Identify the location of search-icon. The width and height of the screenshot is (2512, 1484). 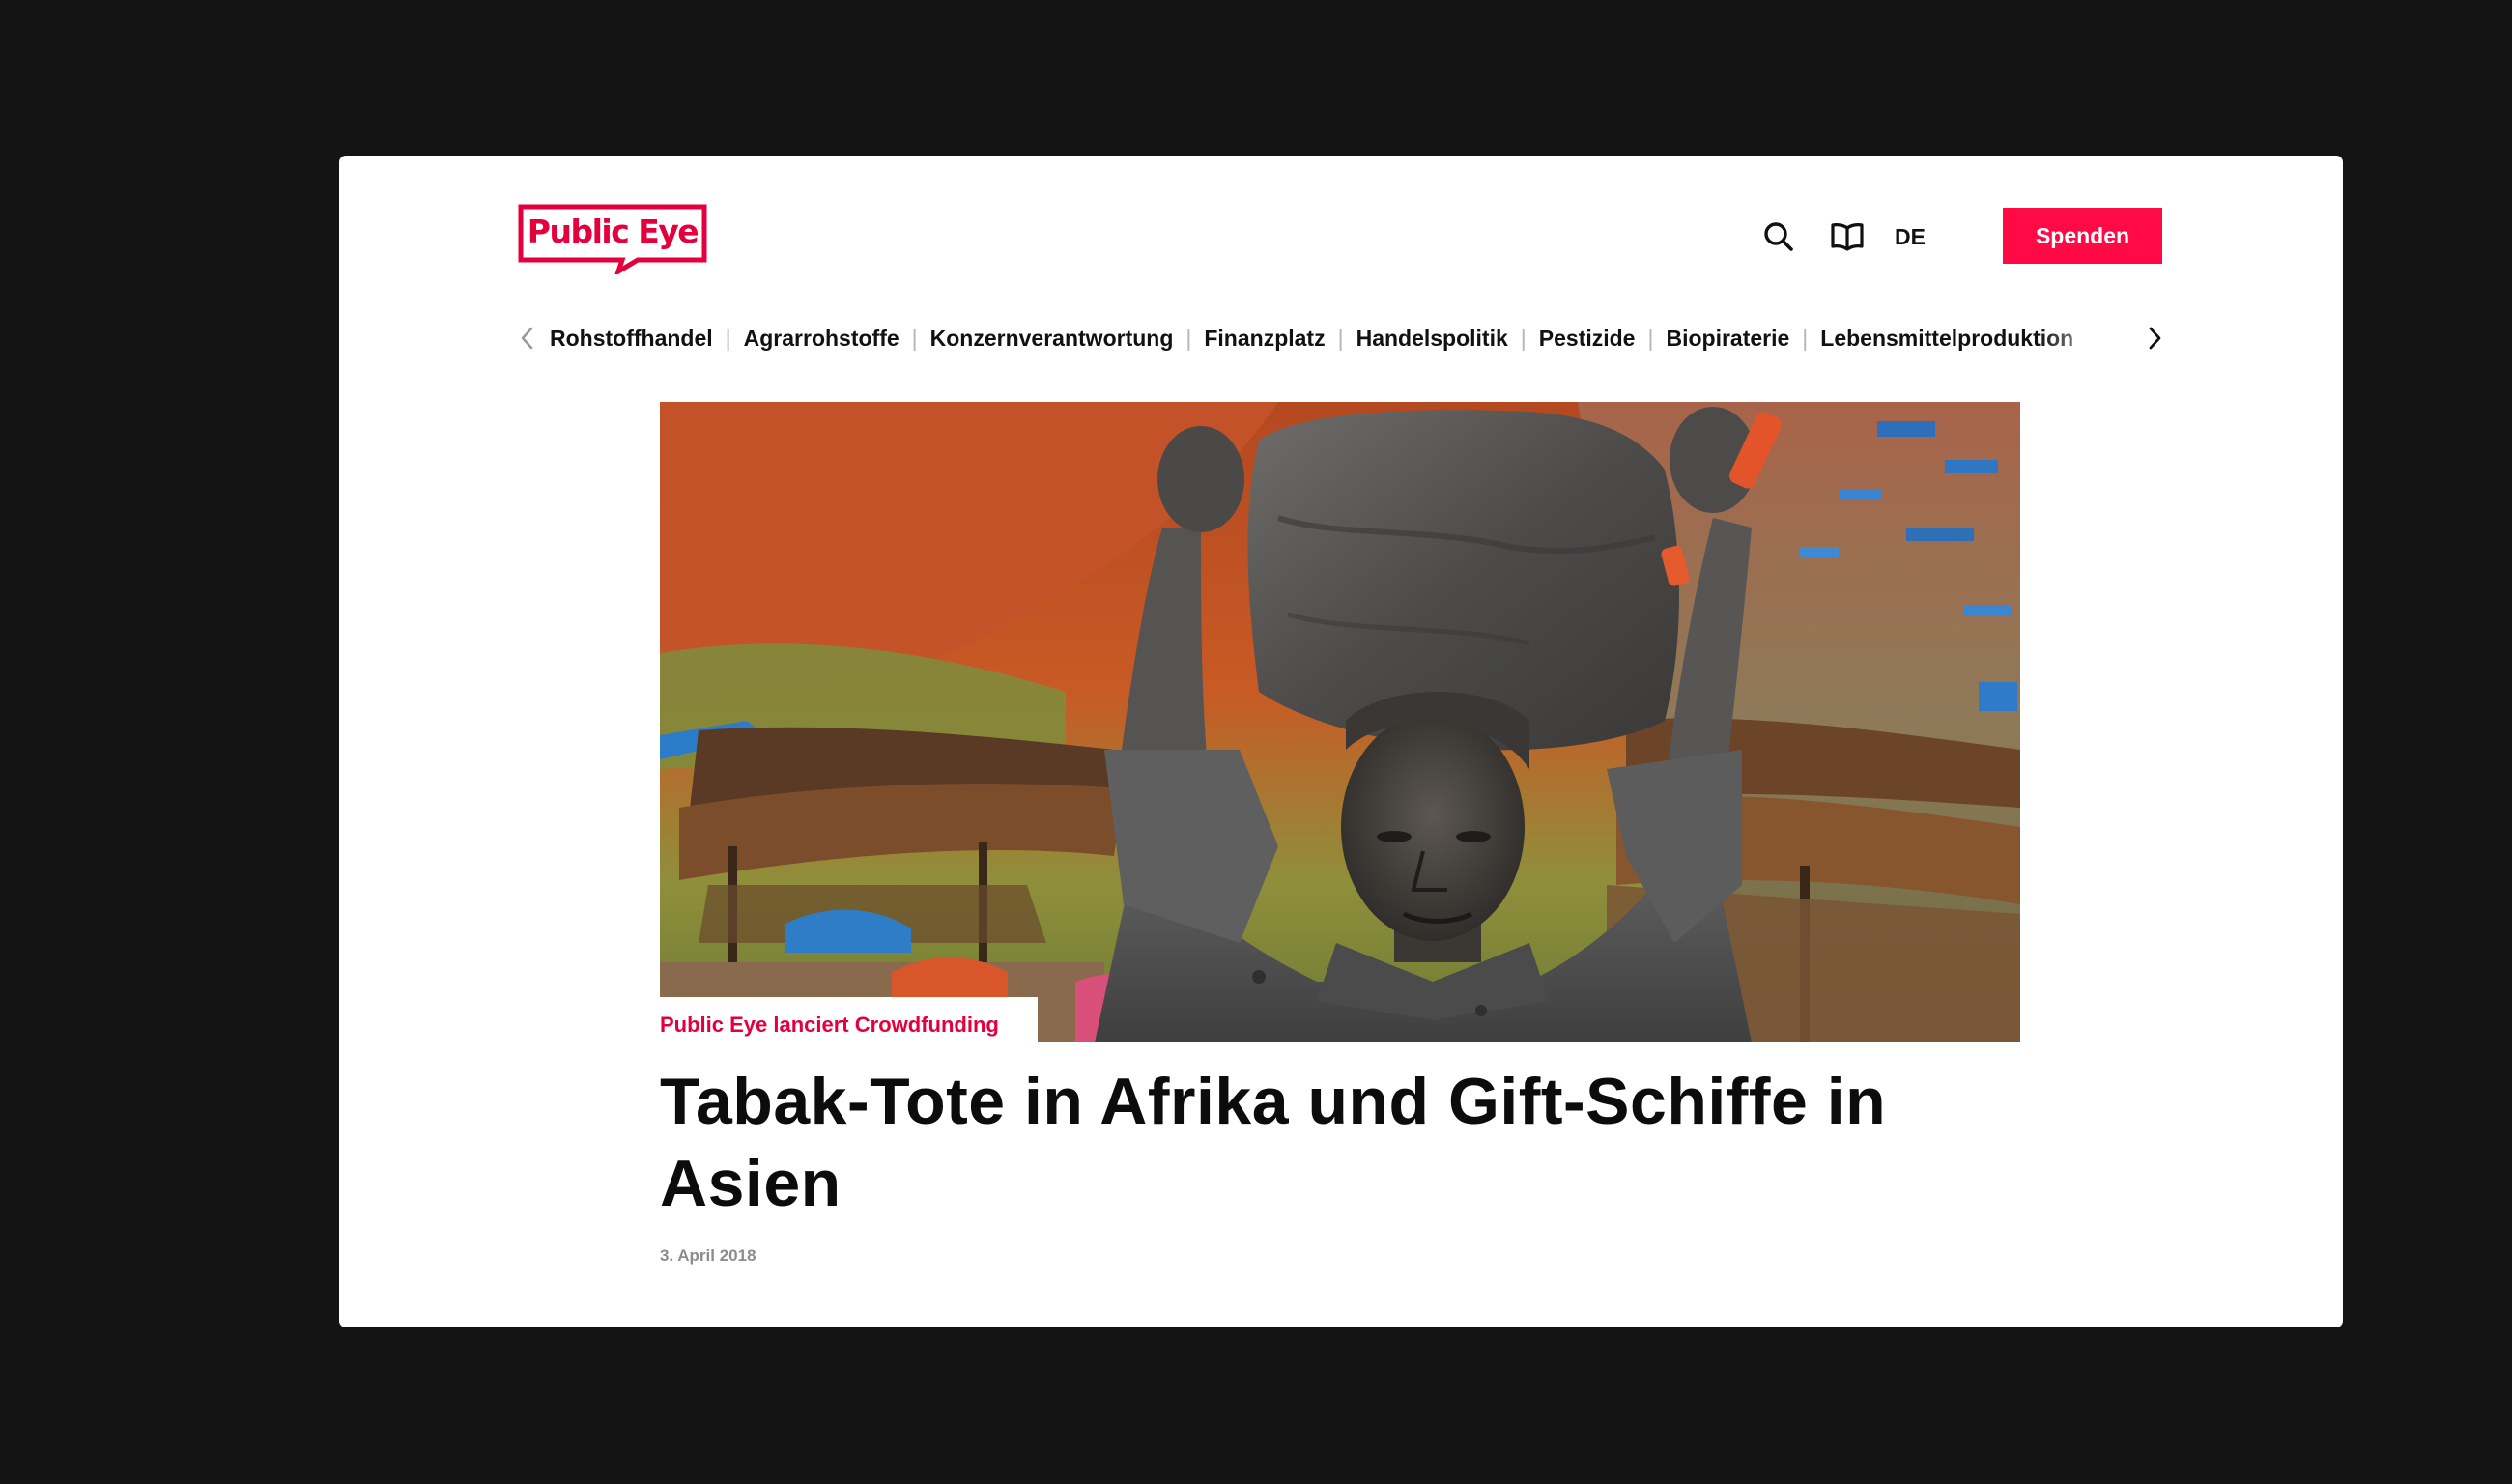
(1779, 237).